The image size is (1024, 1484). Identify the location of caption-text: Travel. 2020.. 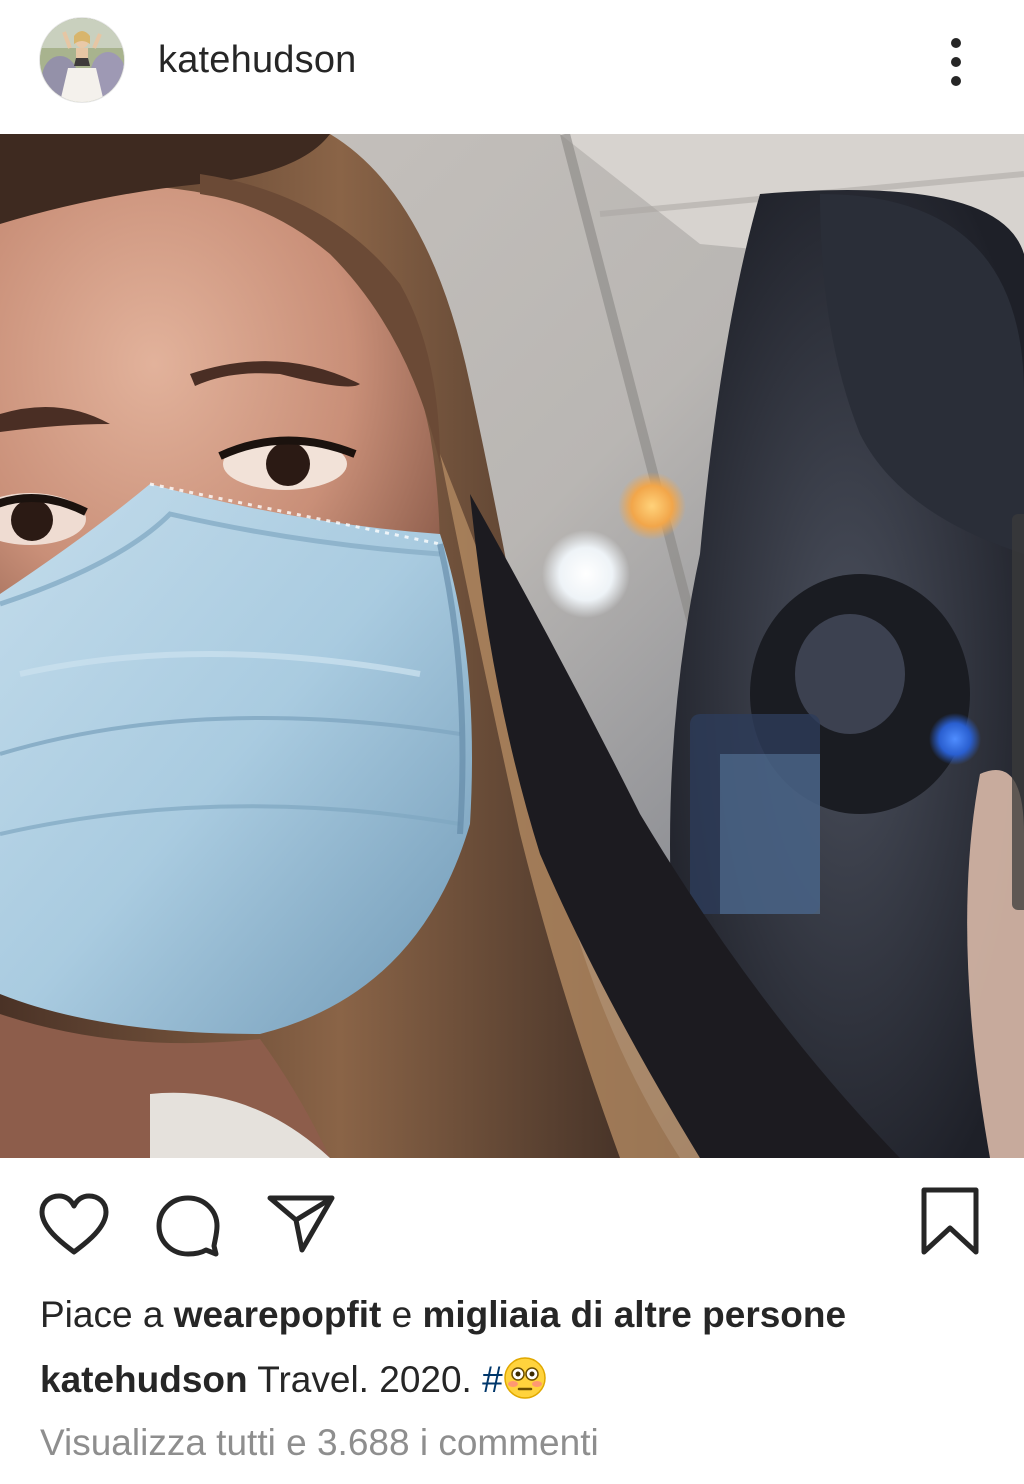
(365, 1379).